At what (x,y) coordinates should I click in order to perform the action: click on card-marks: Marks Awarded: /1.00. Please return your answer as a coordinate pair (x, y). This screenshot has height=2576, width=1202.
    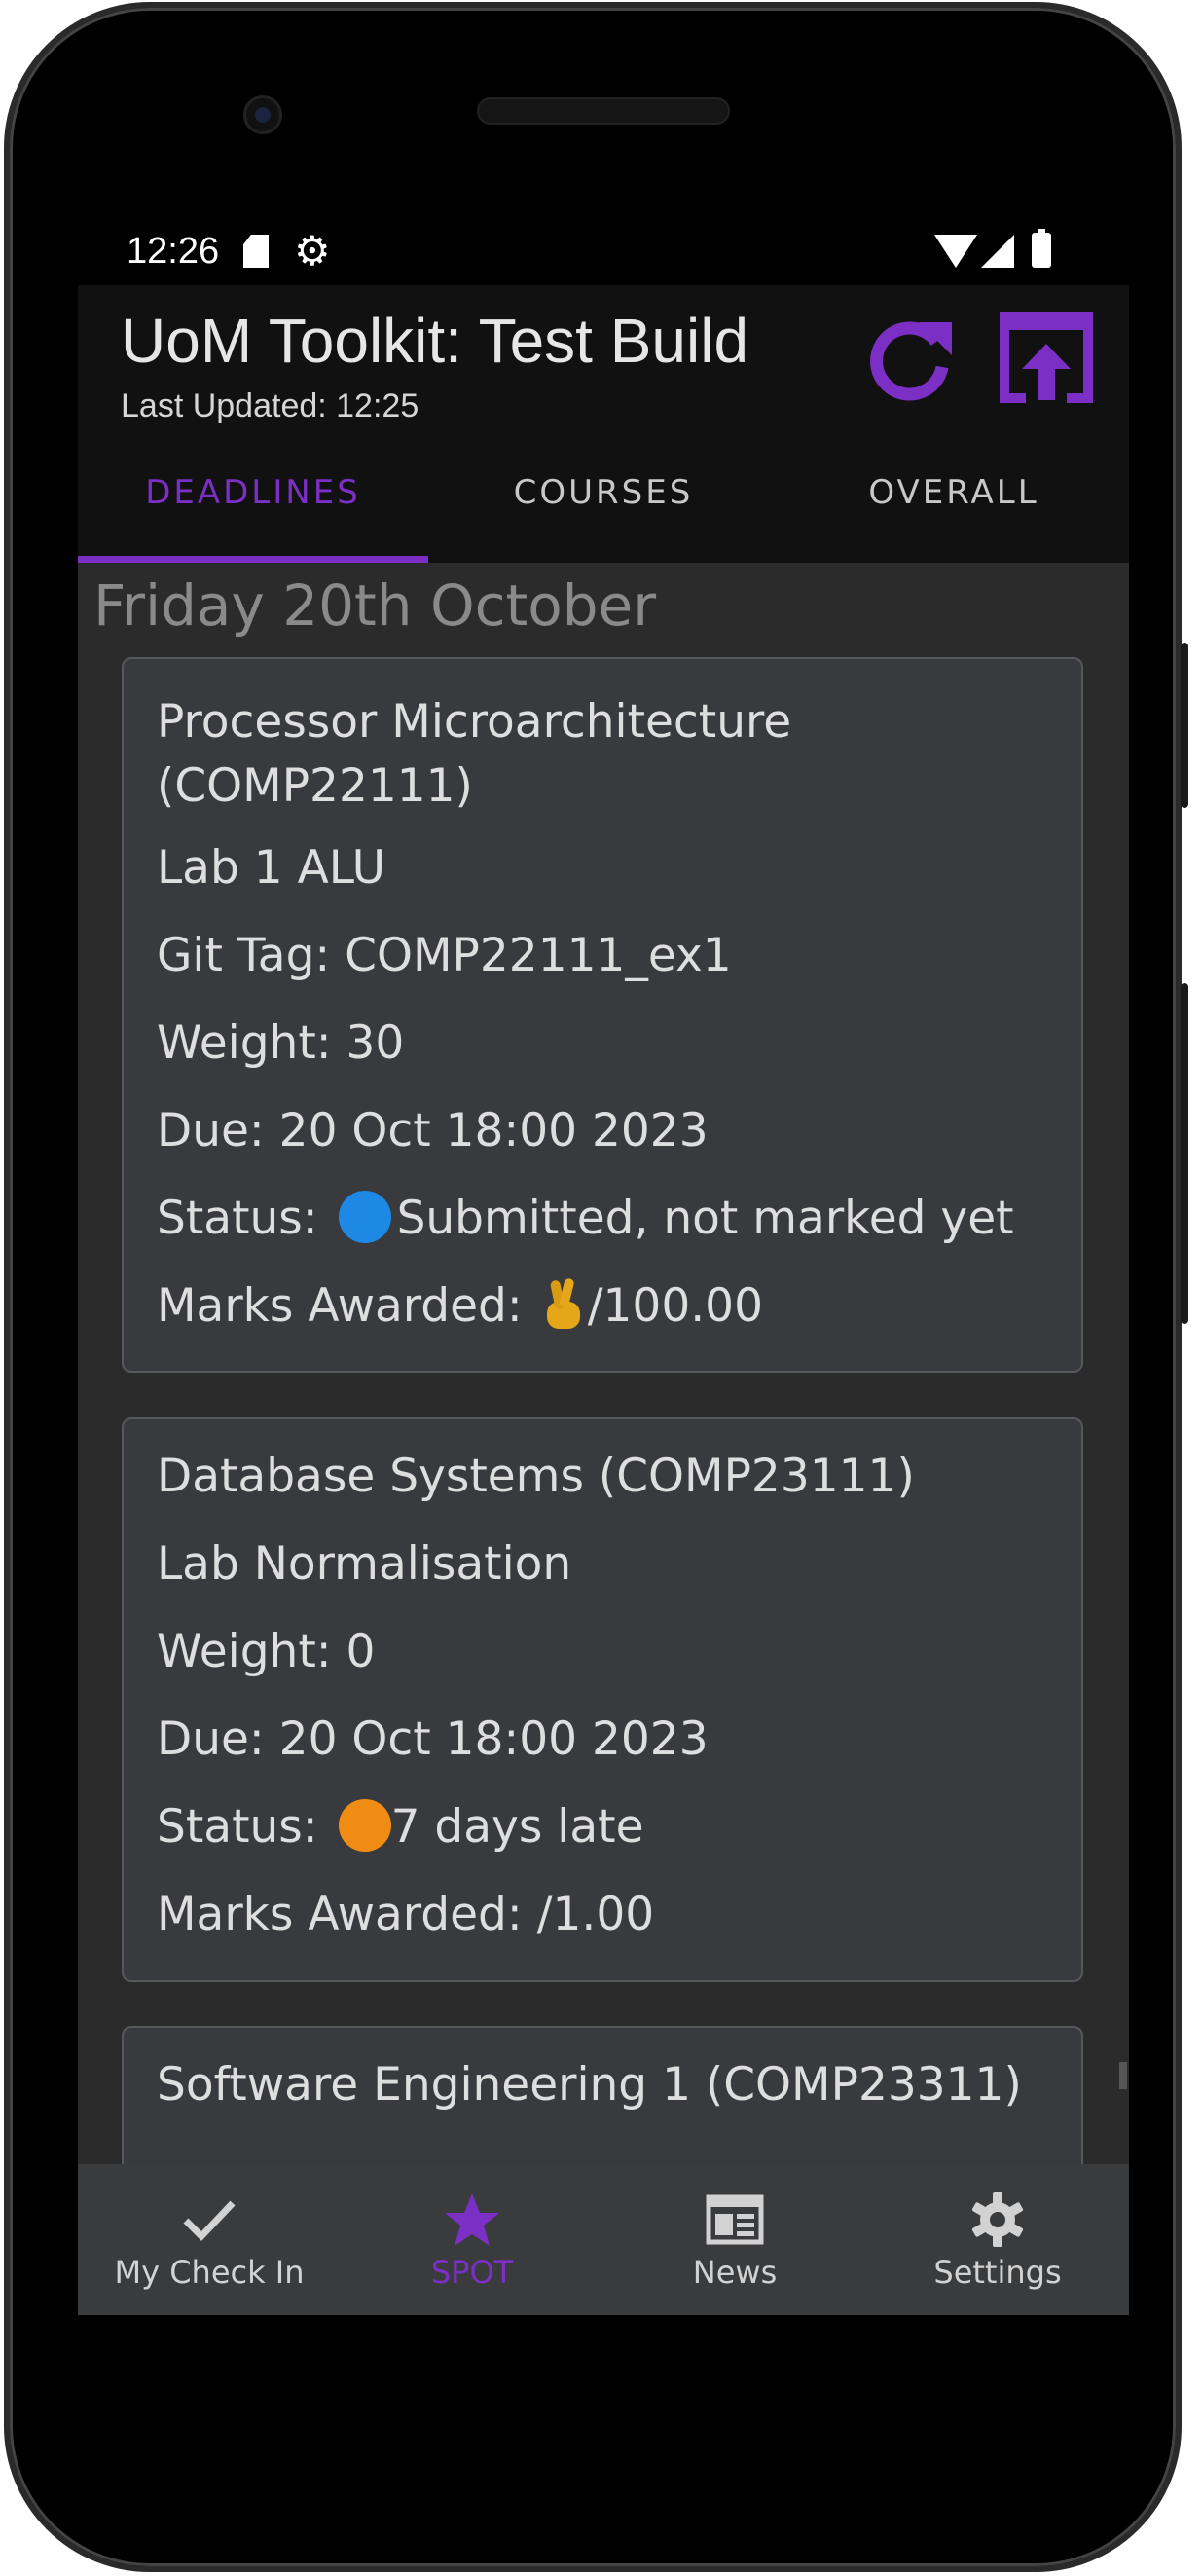
    Looking at the image, I should click on (406, 1914).